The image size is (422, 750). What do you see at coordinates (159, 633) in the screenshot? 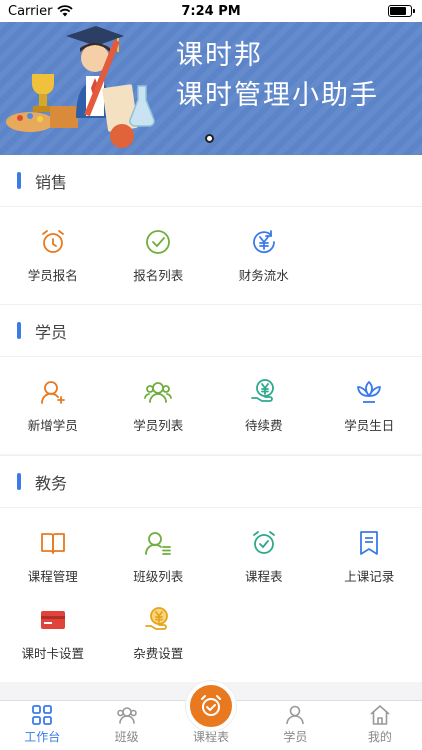
I see `menu-item-misc-fee-settings: 杂费设置` at bounding box center [159, 633].